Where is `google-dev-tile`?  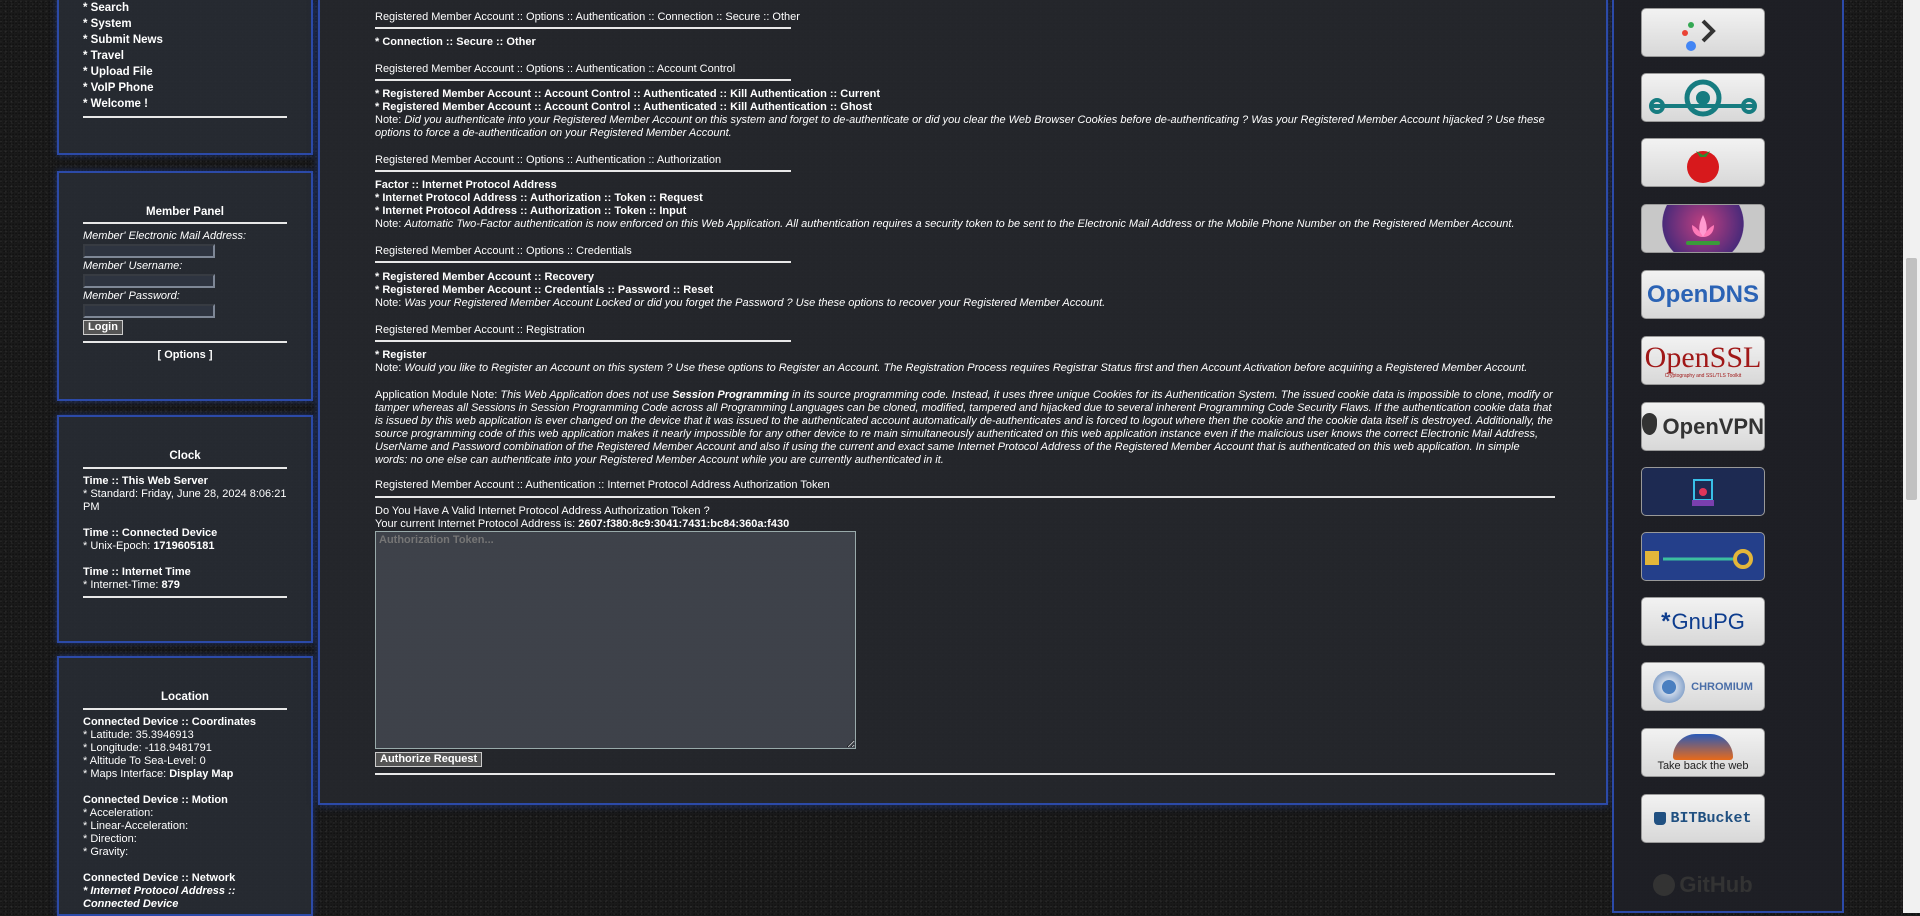 google-dev-tile is located at coordinates (1703, 32).